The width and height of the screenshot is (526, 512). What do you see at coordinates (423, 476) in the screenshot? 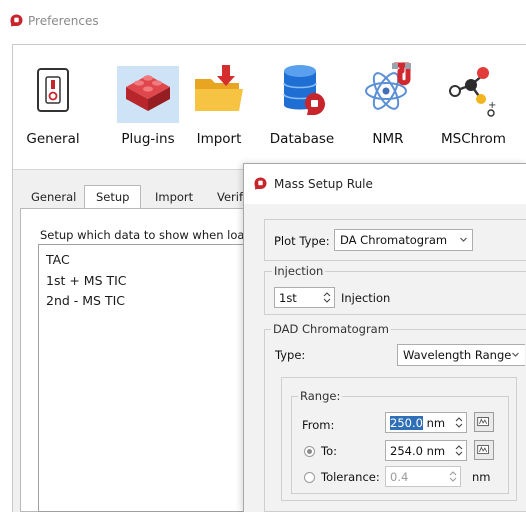
I see `tolerance-spinbox: 0.4` at bounding box center [423, 476].